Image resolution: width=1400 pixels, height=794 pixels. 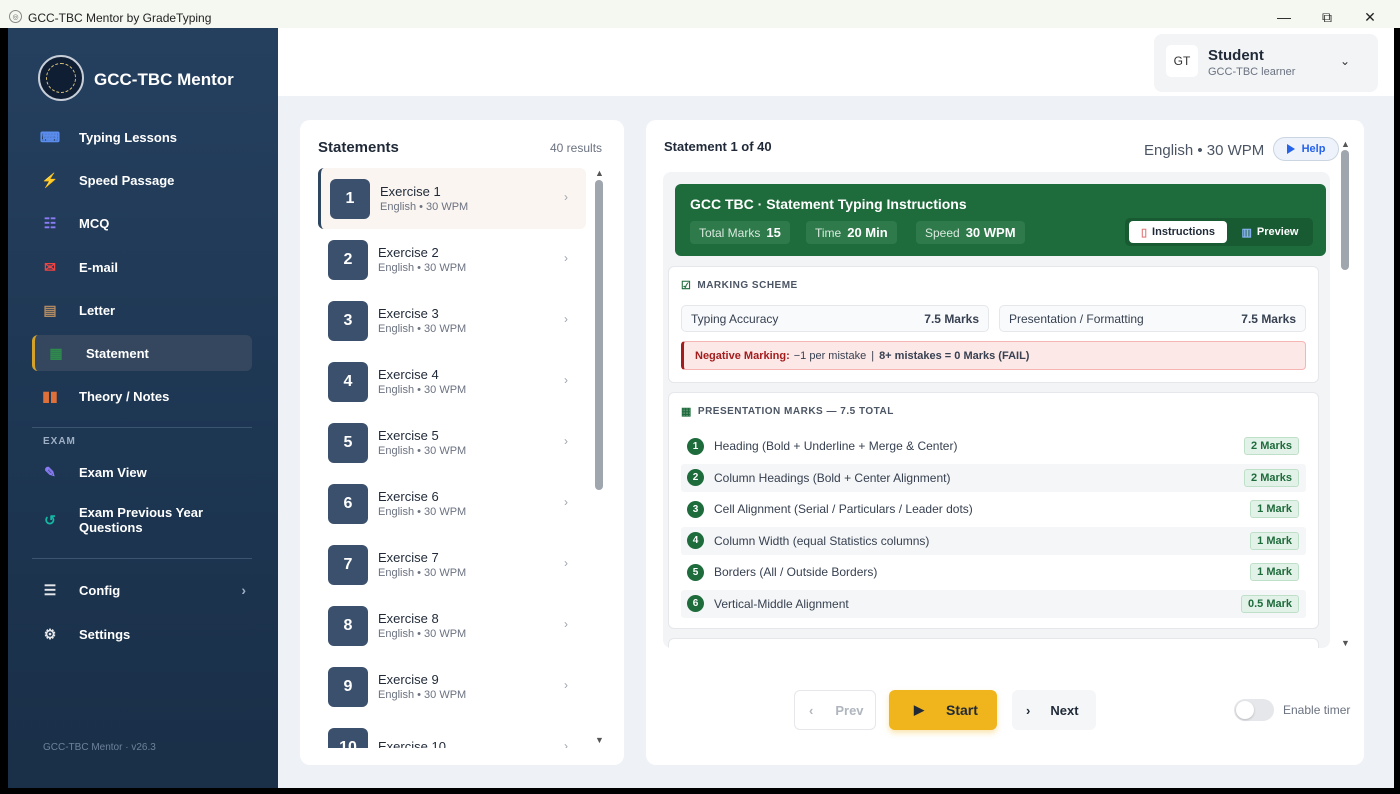 I want to click on detail-scrollbar, so click(x=1345, y=210).